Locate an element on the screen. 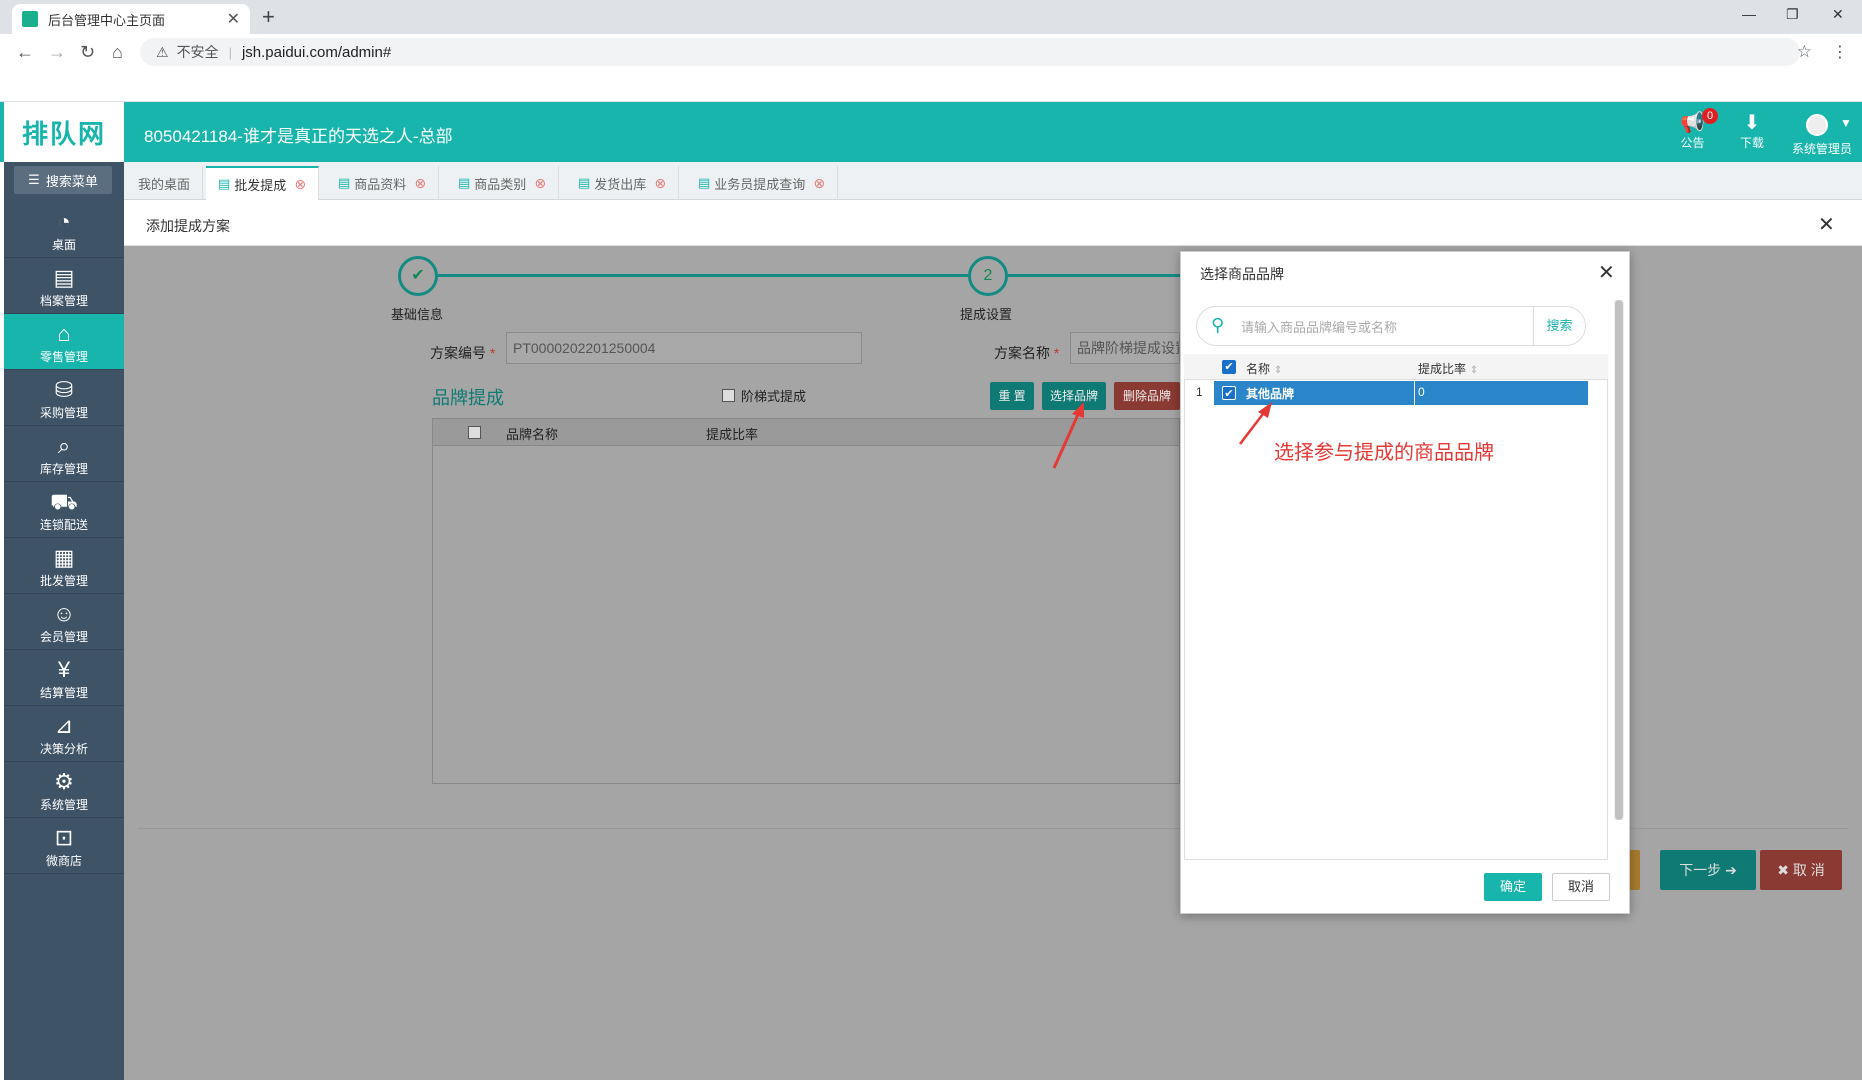 This screenshot has height=1080, width=1862. annotation-arrow-icon is located at coordinates (1255, 423).